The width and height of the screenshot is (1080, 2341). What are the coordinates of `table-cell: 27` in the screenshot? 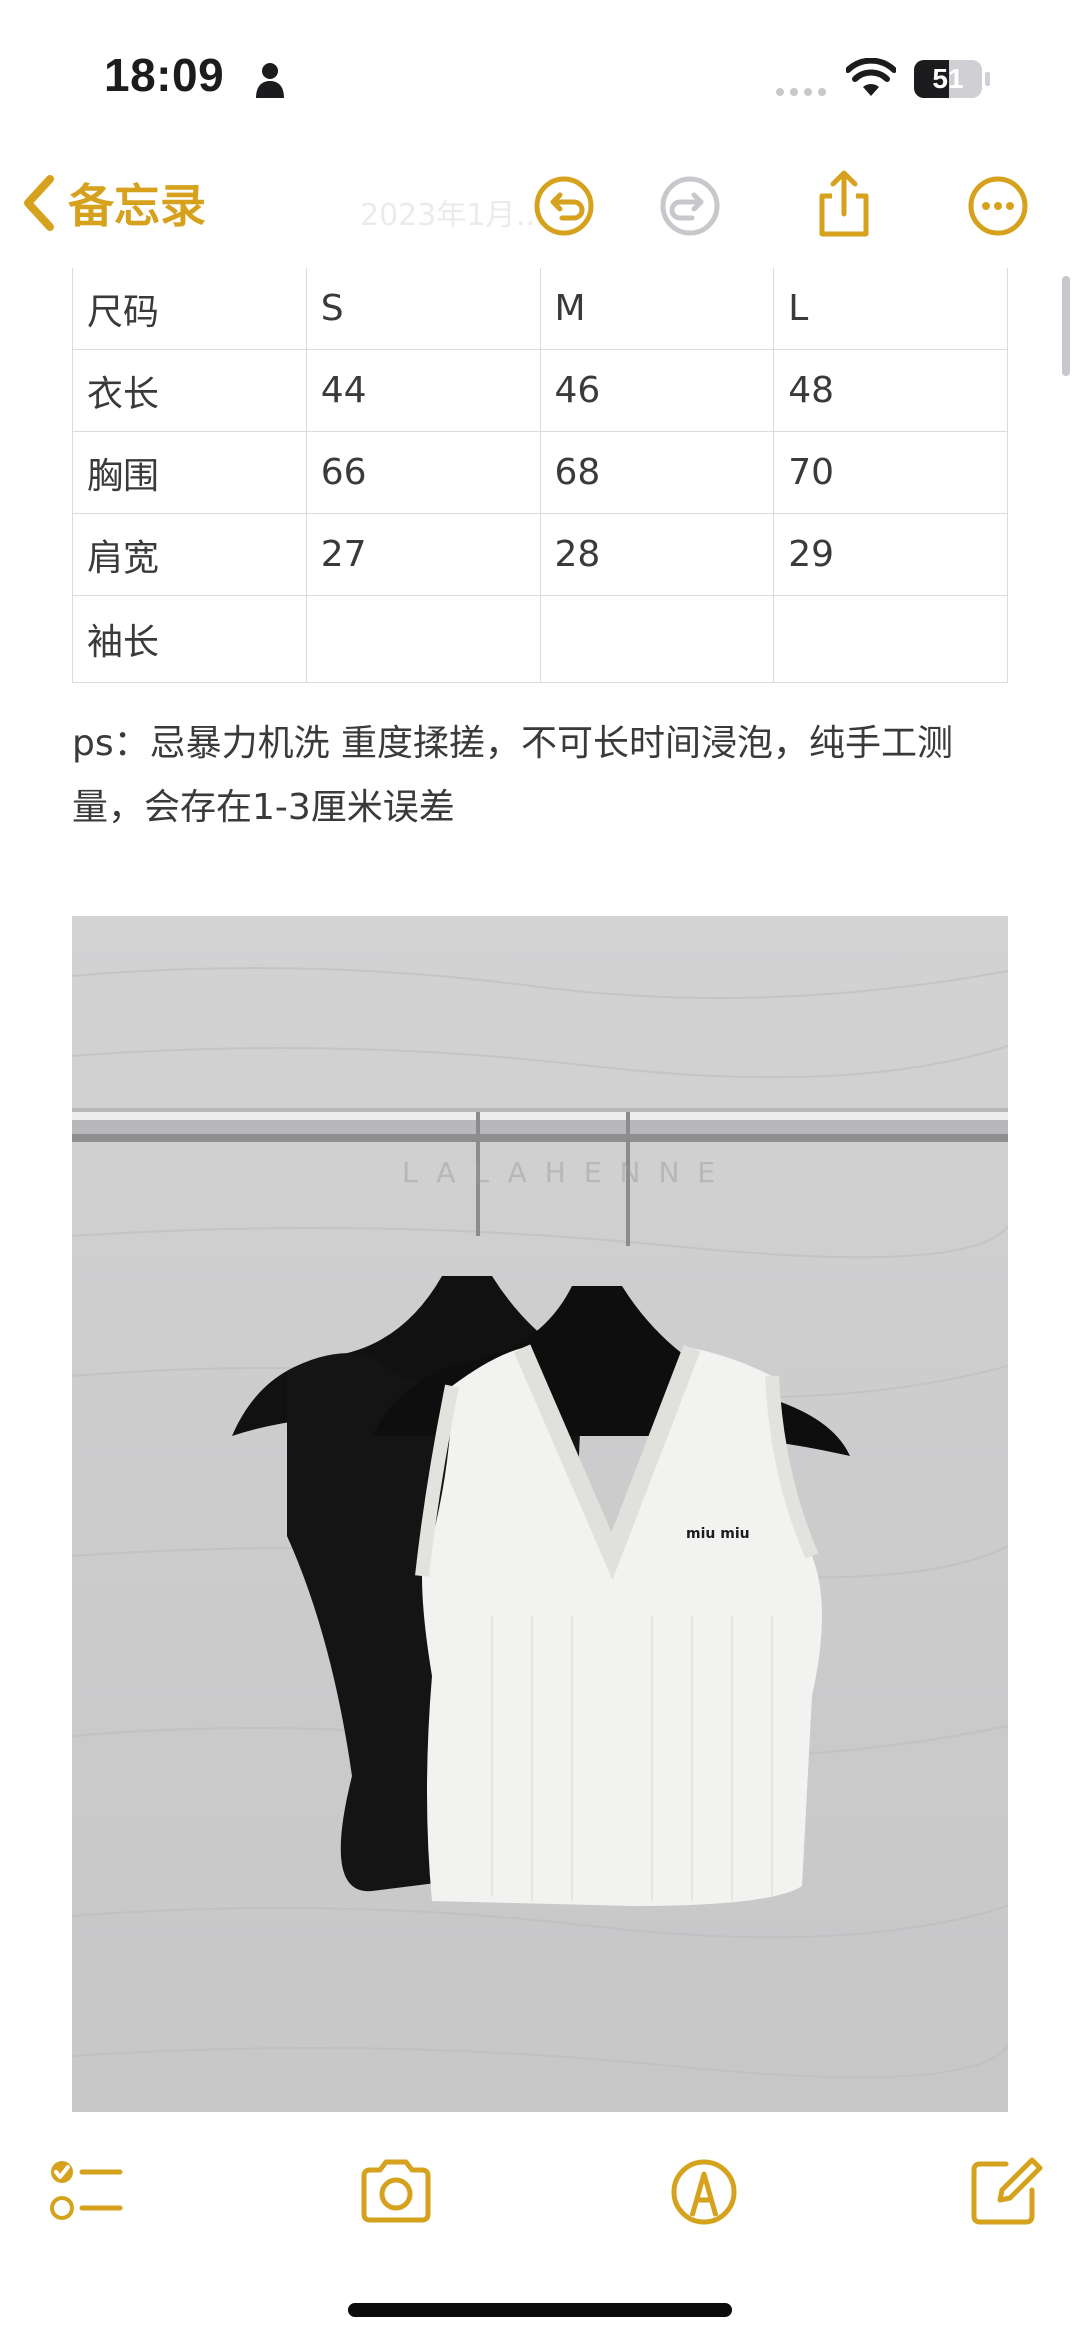 It's located at (423, 554).